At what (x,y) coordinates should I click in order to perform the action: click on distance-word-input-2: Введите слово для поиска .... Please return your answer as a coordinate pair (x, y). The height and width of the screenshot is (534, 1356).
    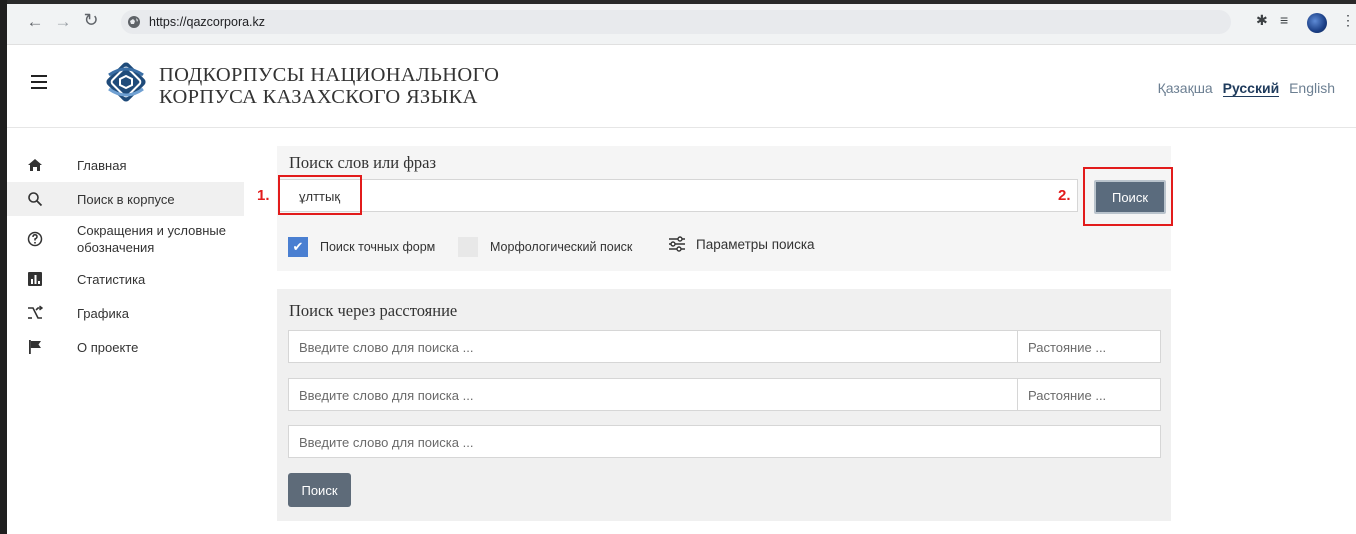
    Looking at the image, I should click on (653, 394).